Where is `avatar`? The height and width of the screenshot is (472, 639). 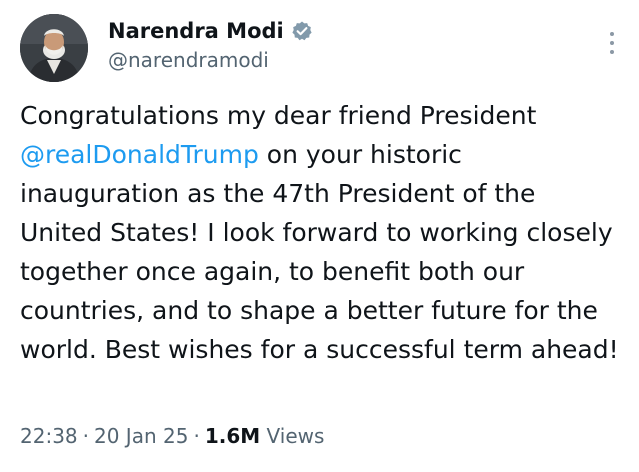
avatar is located at coordinates (54, 48).